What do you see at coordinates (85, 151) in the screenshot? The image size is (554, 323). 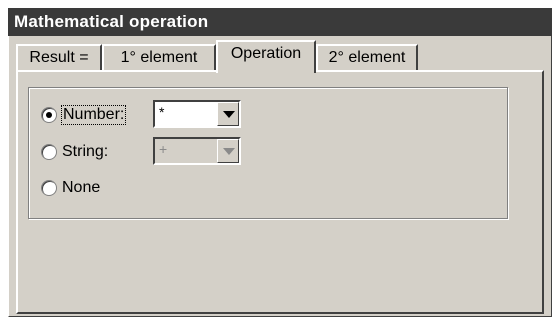 I see `radio-string-label: String:` at bounding box center [85, 151].